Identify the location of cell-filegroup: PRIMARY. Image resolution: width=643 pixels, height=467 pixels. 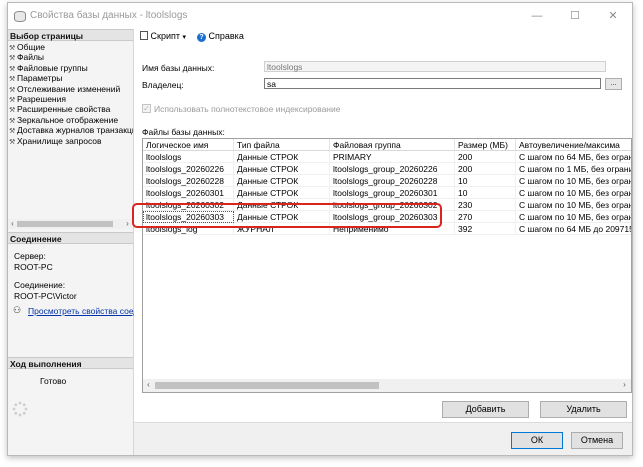
(392, 157).